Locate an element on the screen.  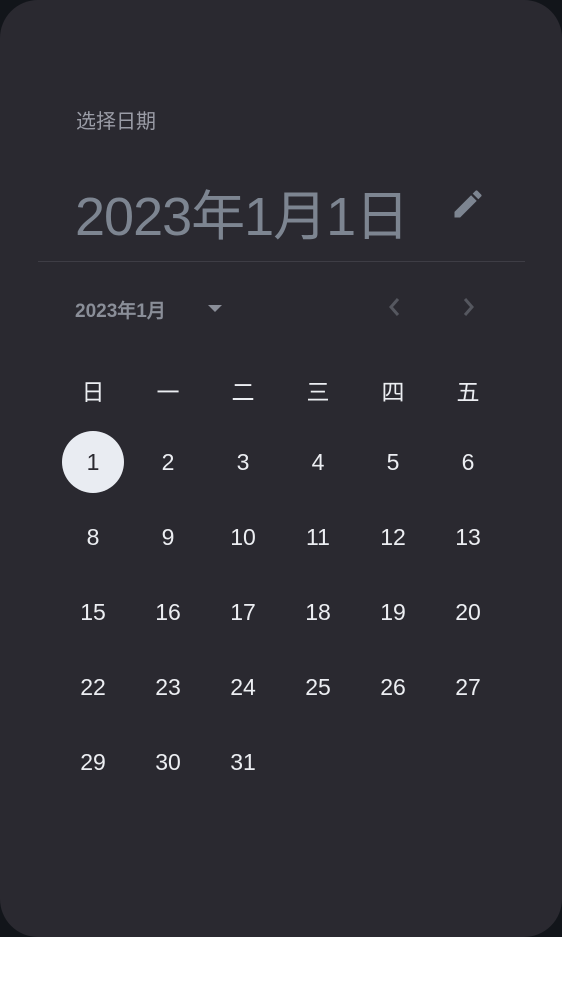
day-cell: 11 is located at coordinates (318, 537).